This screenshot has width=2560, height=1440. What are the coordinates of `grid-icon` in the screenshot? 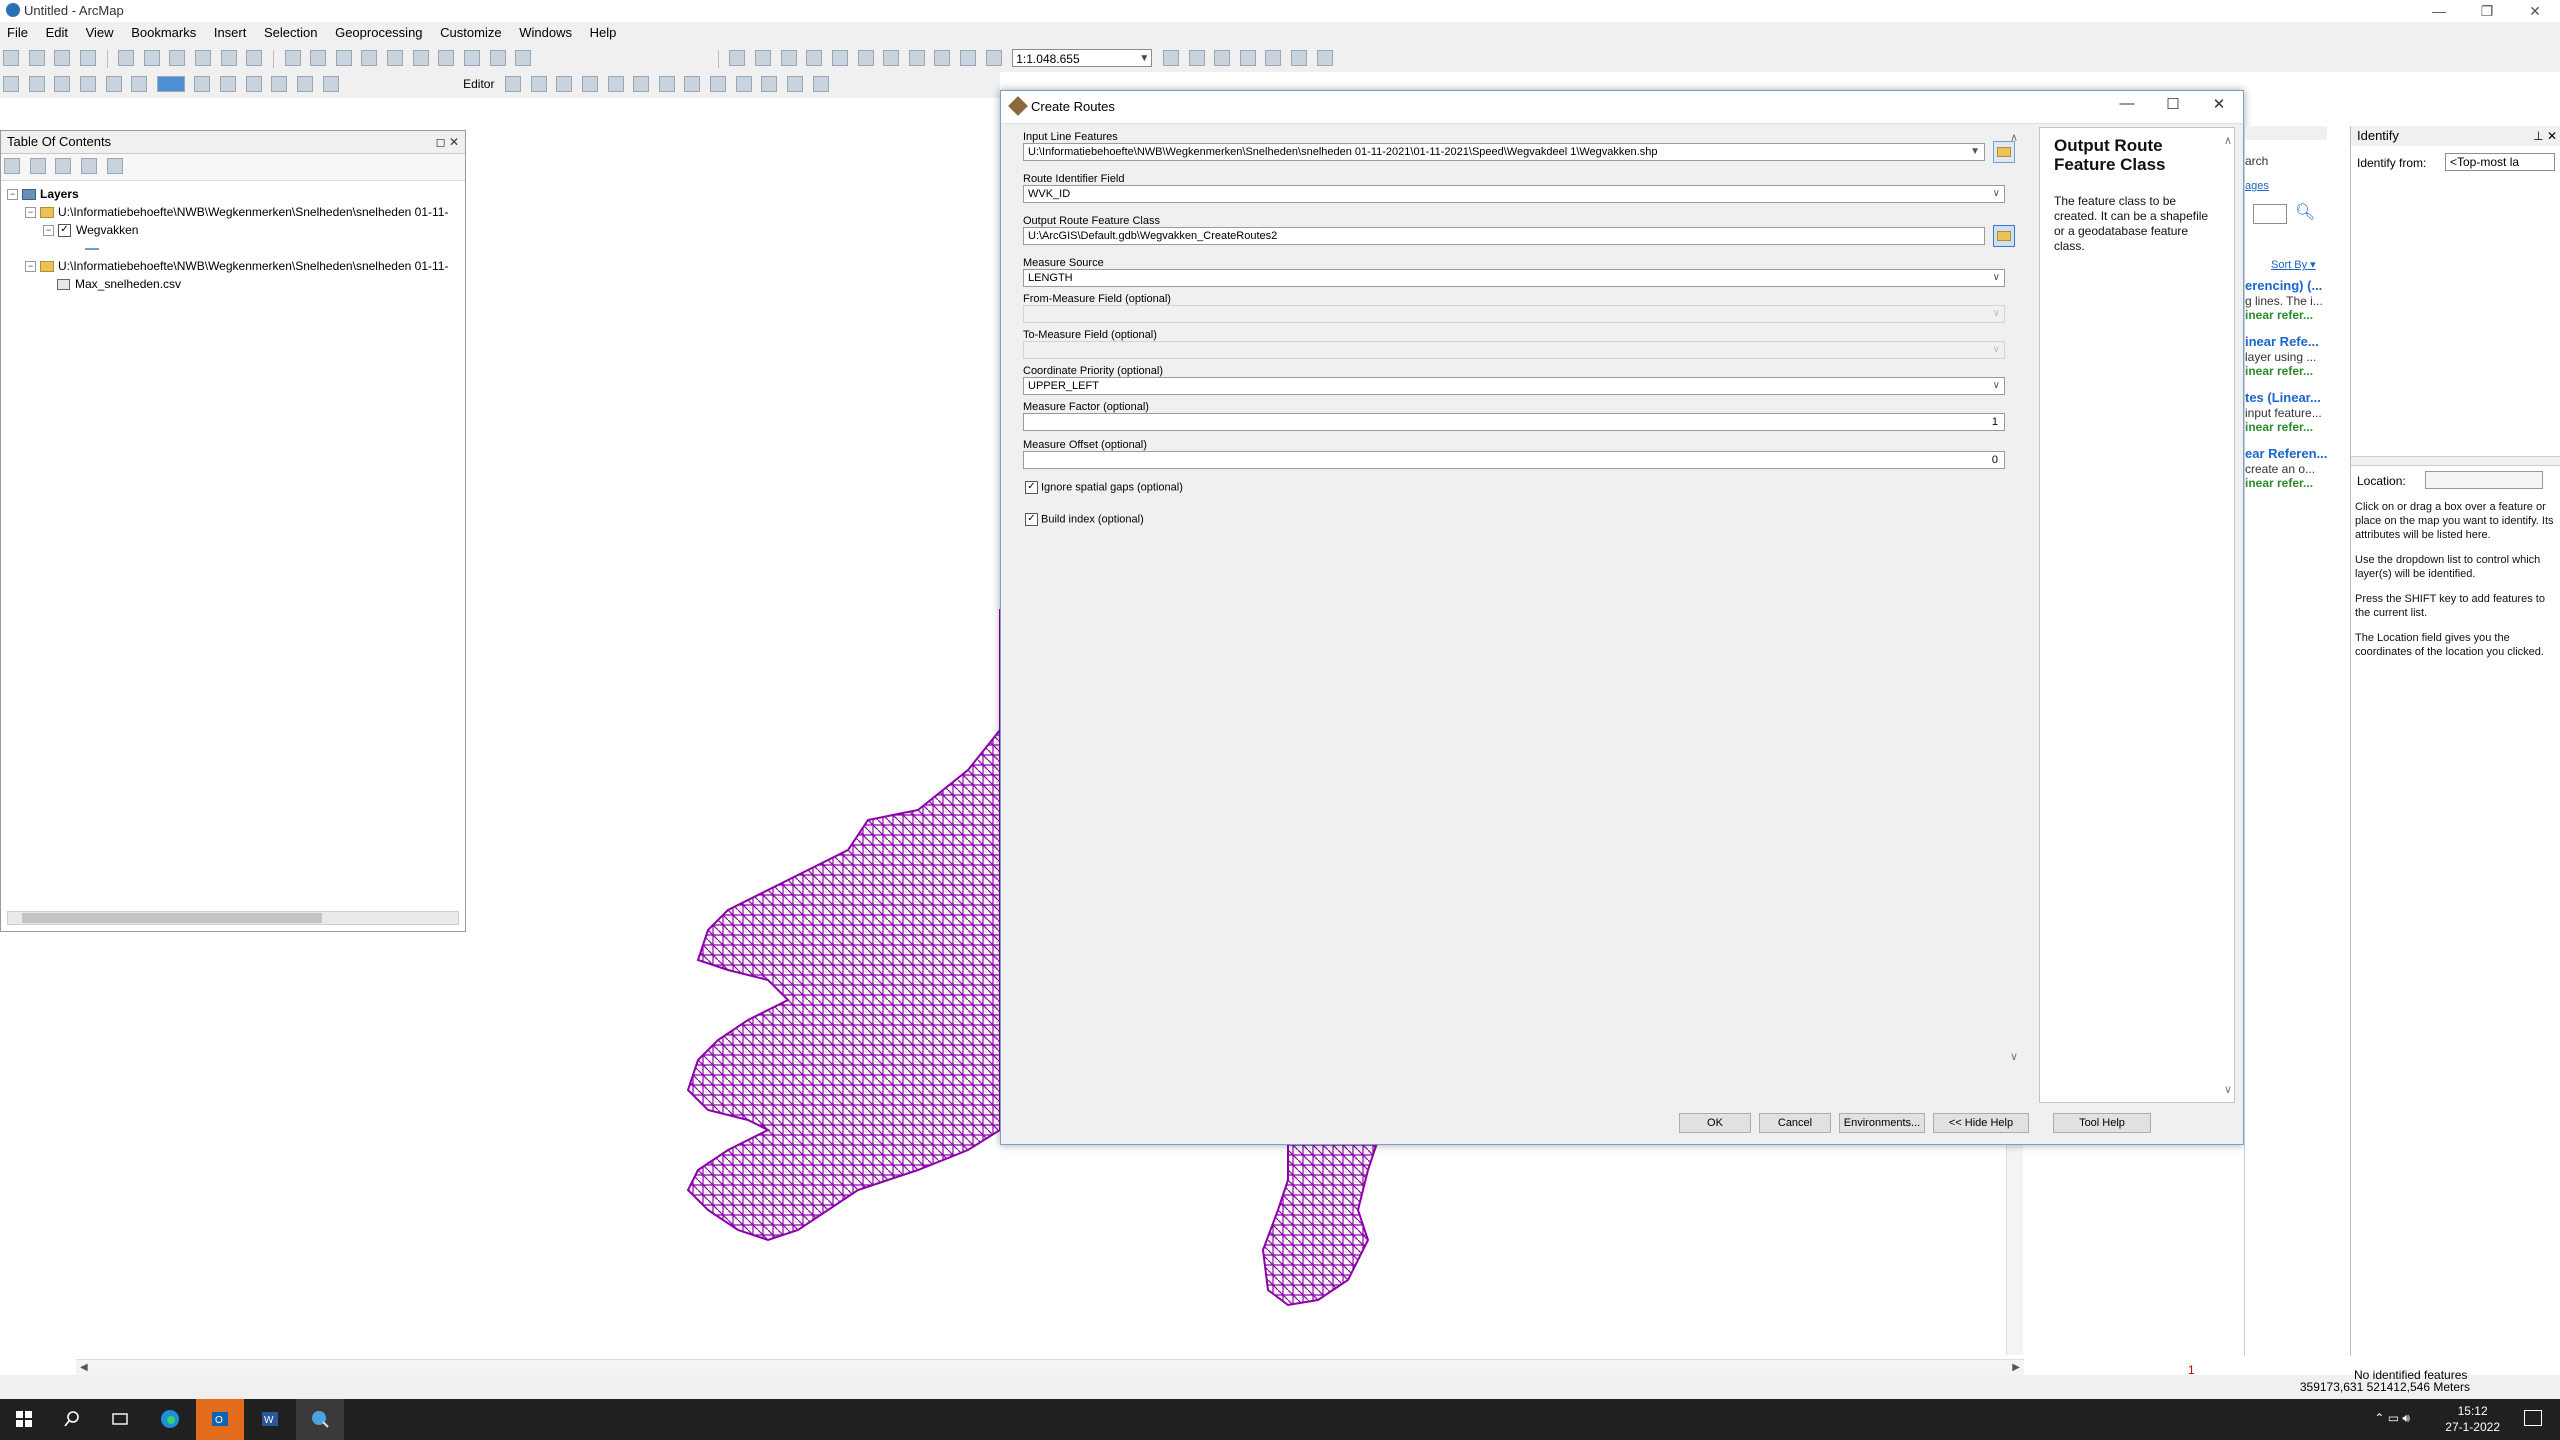 It's located at (304, 84).